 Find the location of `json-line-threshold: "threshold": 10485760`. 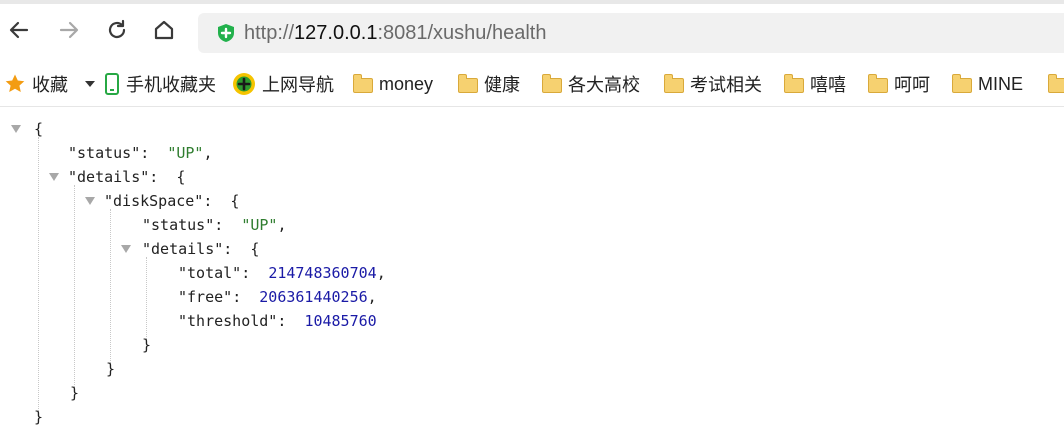

json-line-threshold: "threshold": 10485760 is located at coordinates (277, 321).